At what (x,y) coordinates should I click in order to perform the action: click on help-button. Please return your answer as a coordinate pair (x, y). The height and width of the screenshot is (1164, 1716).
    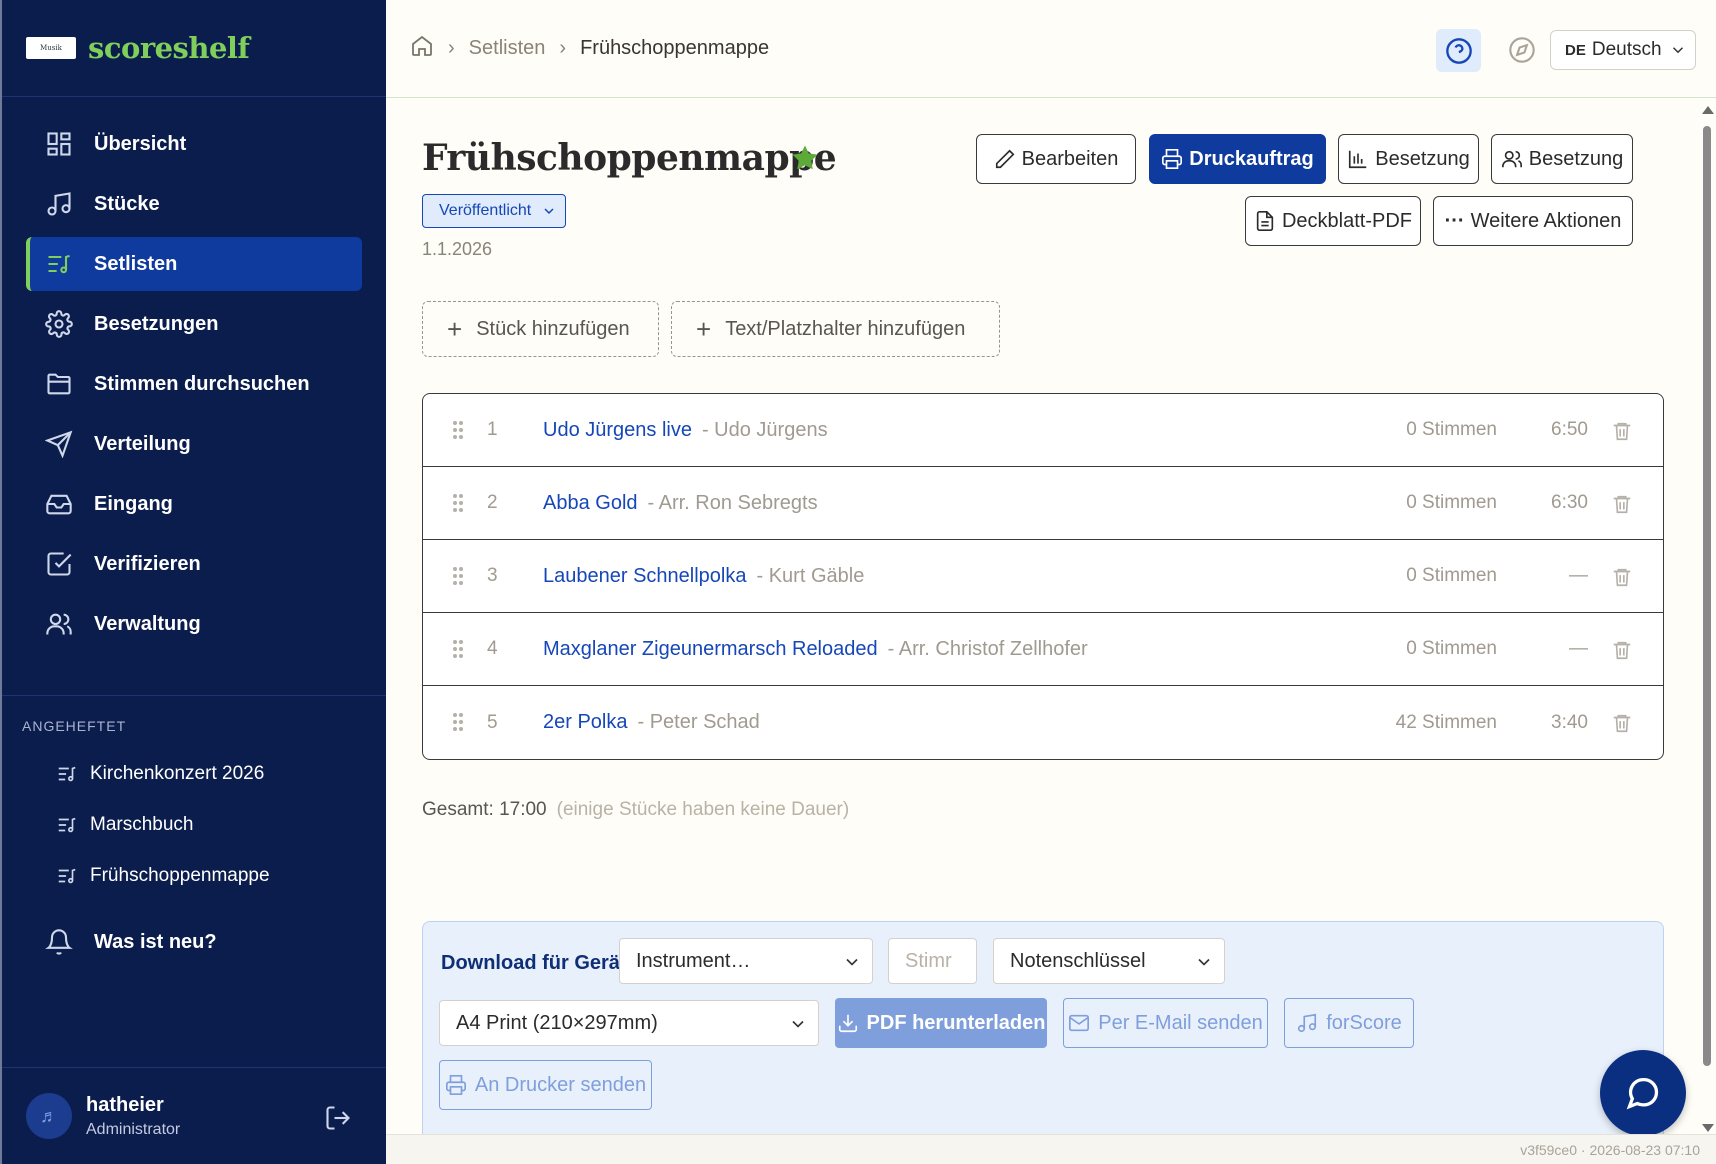
    Looking at the image, I should click on (1458, 50).